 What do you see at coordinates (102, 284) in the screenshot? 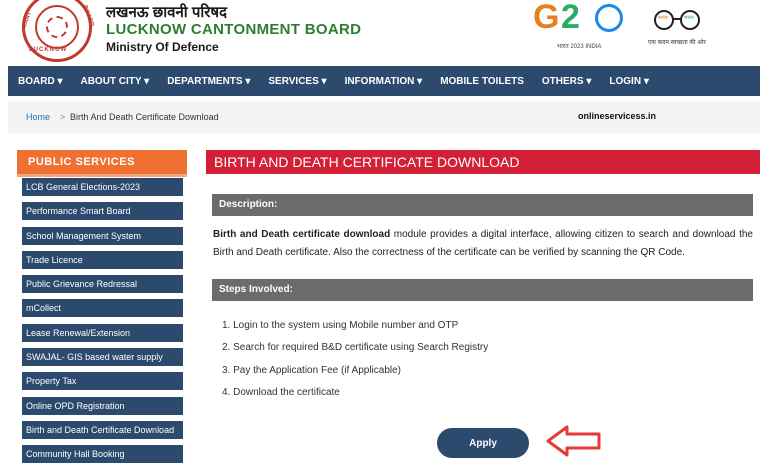
I see `sidebar-item-grievance: Public Grievance Redressal` at bounding box center [102, 284].